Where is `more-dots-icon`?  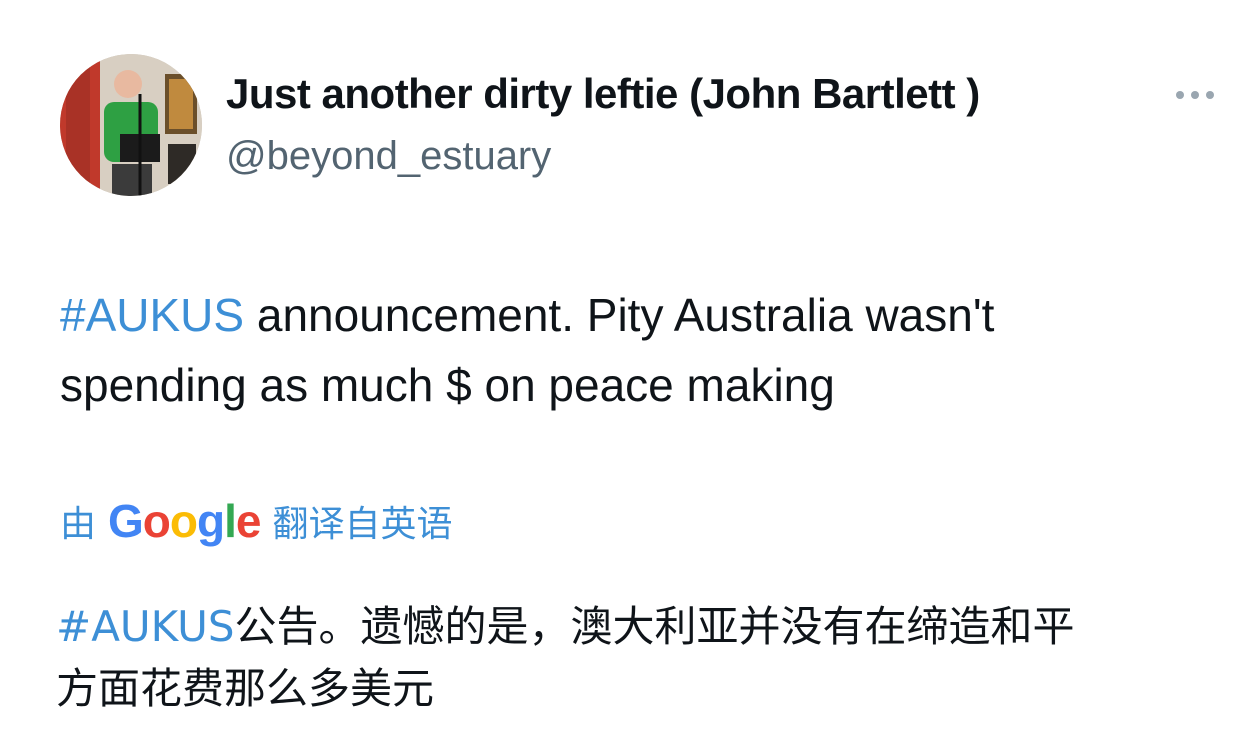
more-dots-icon is located at coordinates (1198, 95).